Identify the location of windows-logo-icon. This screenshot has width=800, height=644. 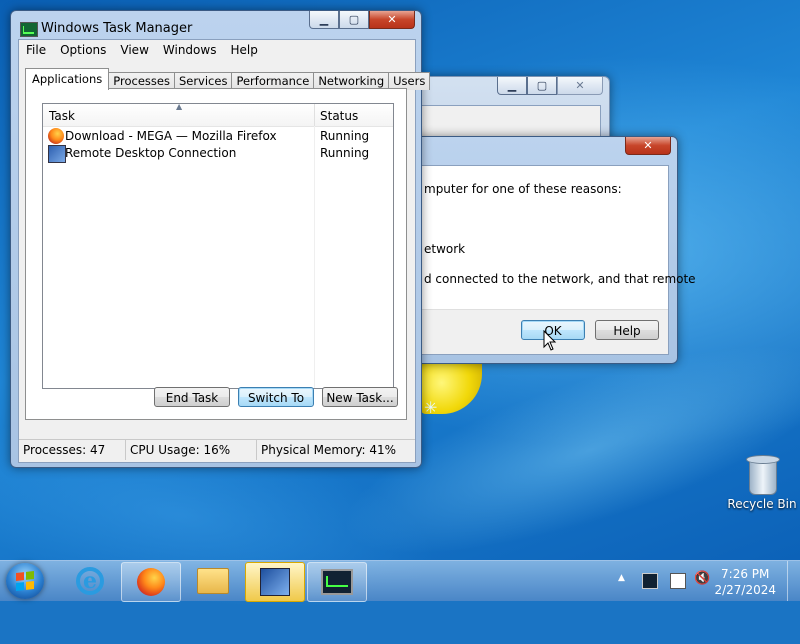
(25, 581).